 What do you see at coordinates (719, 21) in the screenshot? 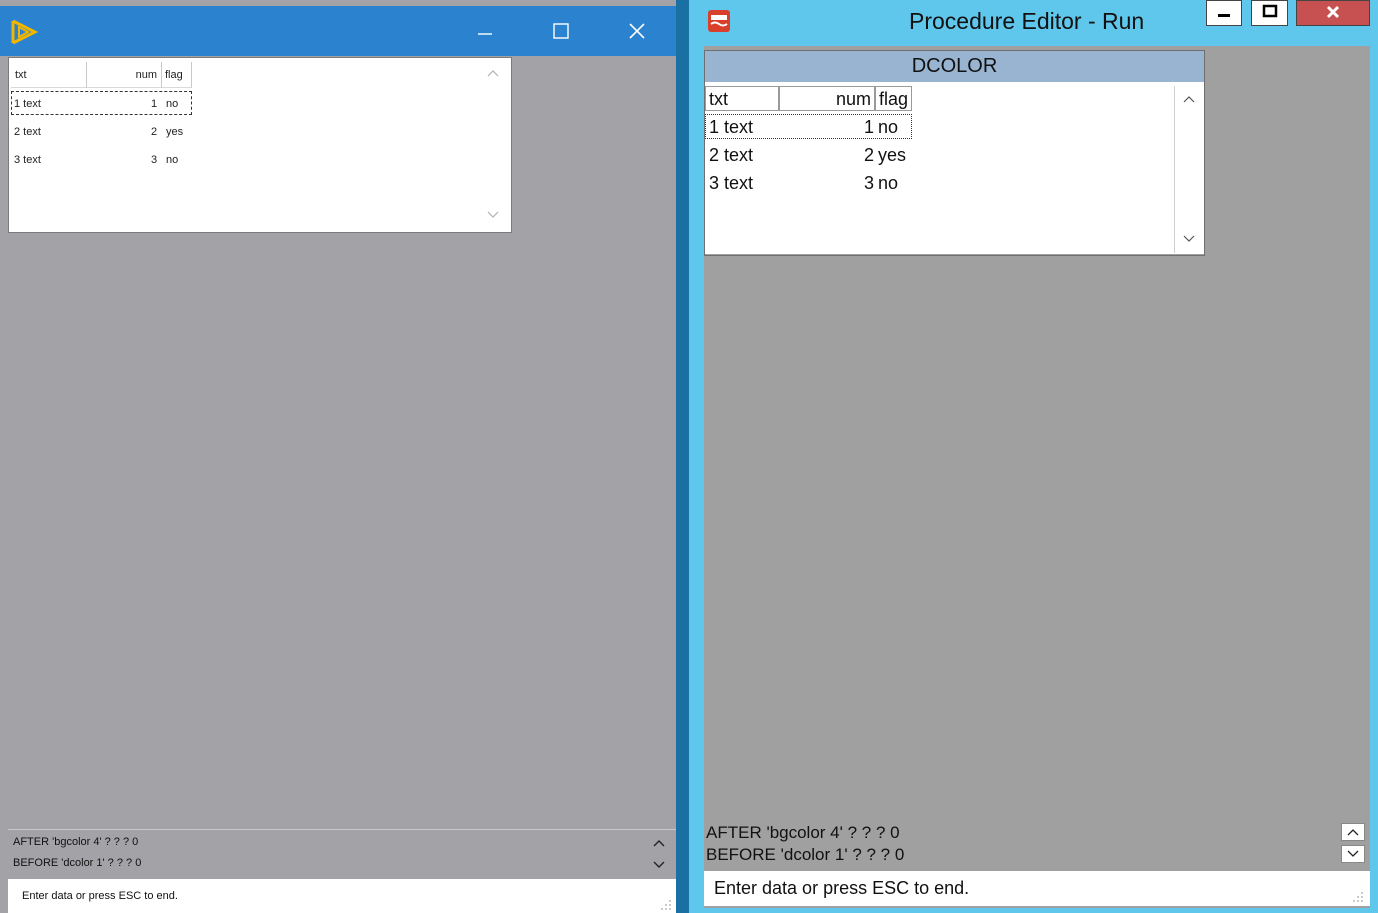
I see `app-logo-icon` at bounding box center [719, 21].